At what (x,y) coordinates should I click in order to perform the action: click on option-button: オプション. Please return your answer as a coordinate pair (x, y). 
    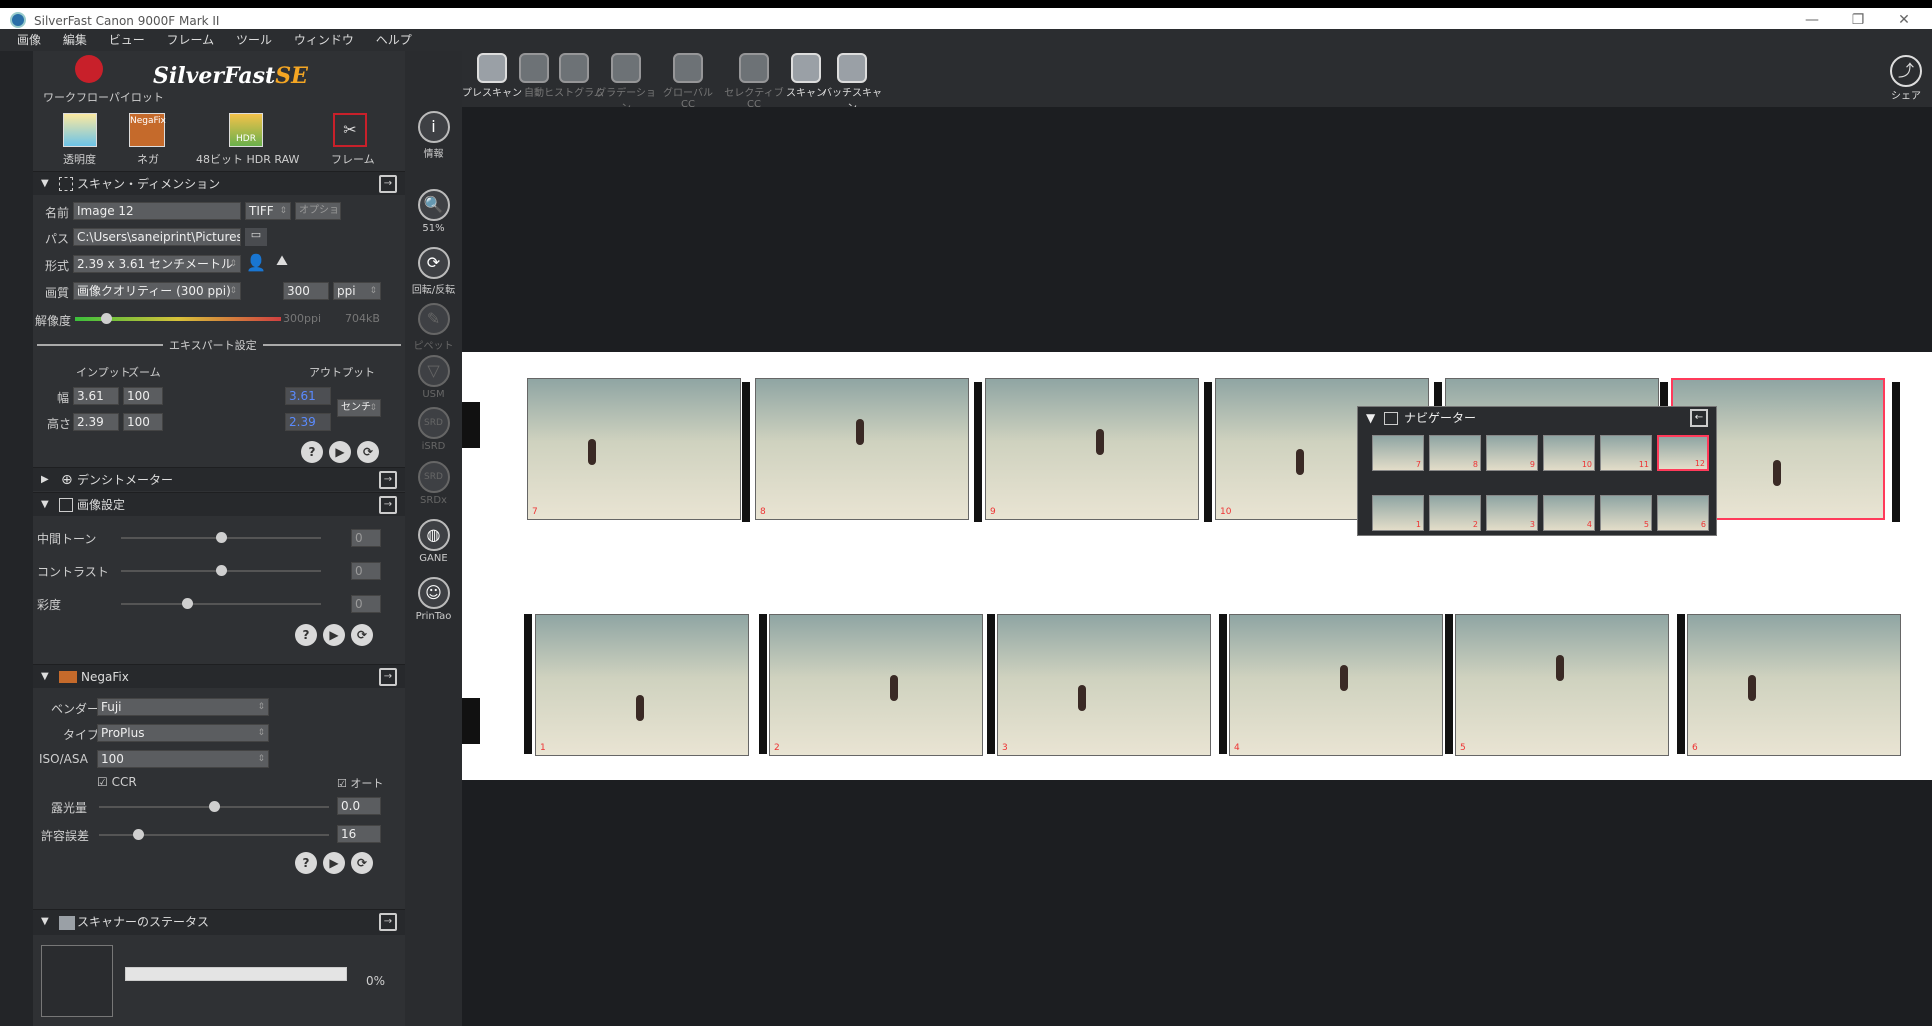
    Looking at the image, I should click on (318, 211).